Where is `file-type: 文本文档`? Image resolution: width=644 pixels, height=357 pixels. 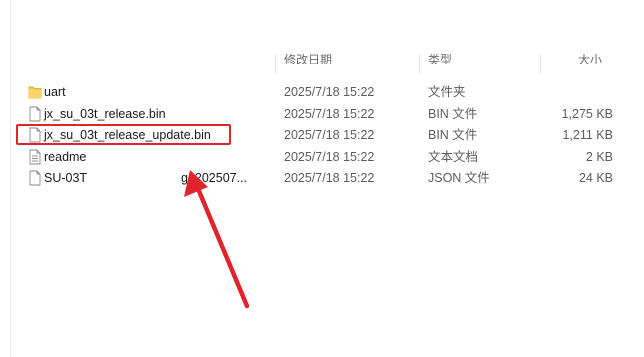
file-type: 文本文档 is located at coordinates (453, 157).